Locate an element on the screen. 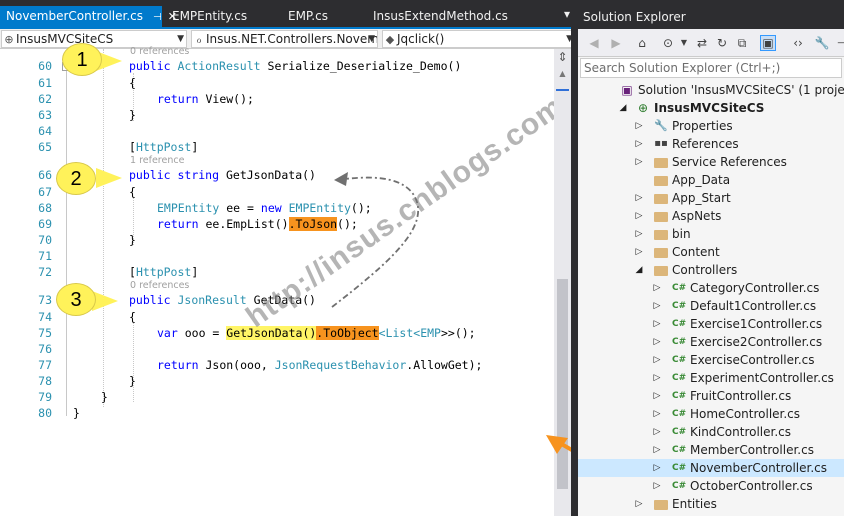 This screenshot has height=516, width=844. tree-item-label: App_Data is located at coordinates (701, 180).